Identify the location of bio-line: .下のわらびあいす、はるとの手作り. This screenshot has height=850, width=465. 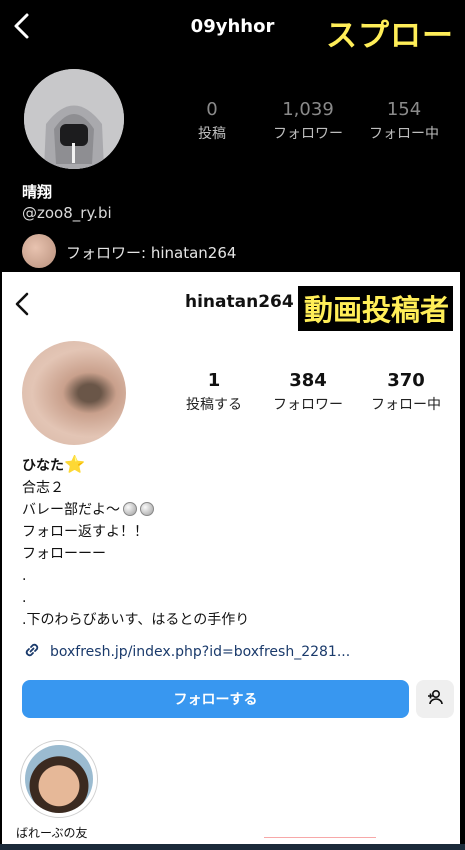
(136, 620).